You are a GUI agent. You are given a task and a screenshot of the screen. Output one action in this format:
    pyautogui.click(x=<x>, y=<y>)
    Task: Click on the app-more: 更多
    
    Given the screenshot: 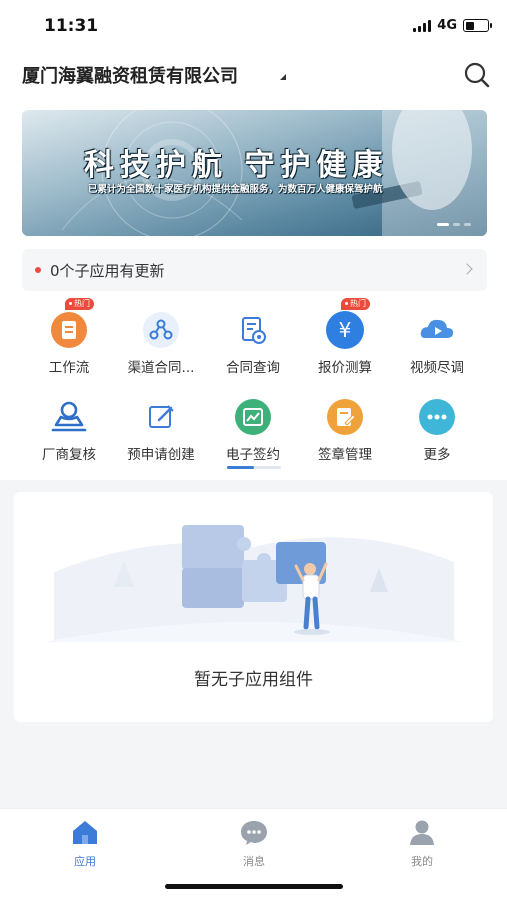 What is the action you would take?
    pyautogui.click(x=437, y=430)
    